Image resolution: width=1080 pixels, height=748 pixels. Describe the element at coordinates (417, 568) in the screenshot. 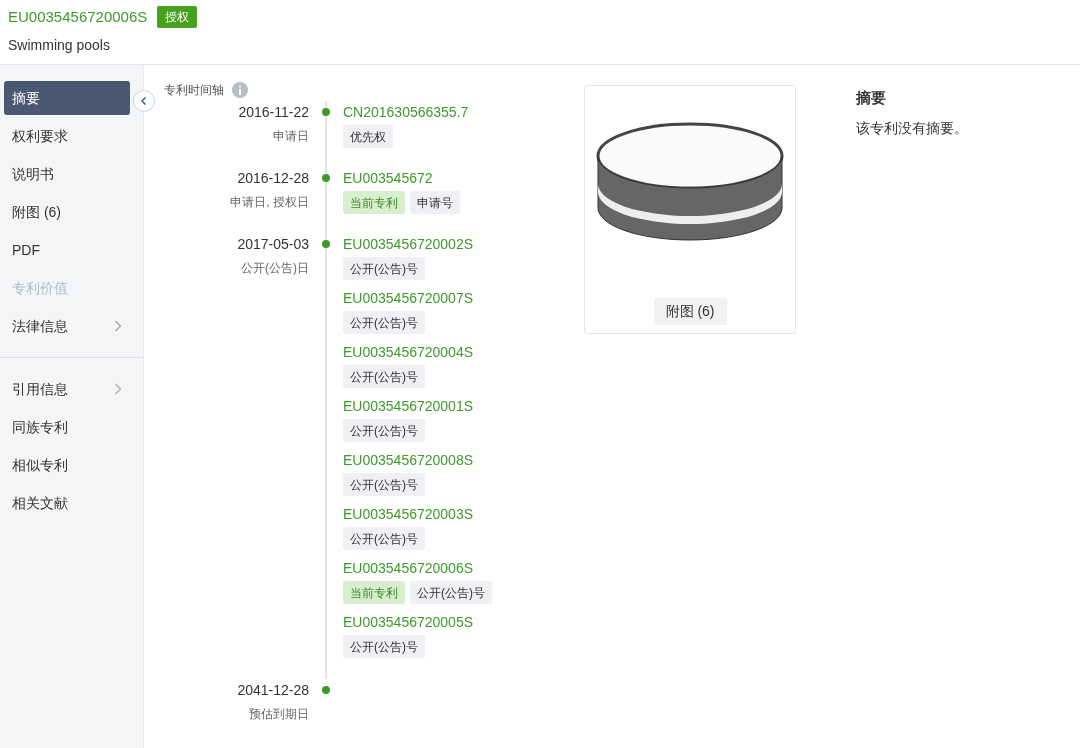

I see `patent-link: EU0035456720006S` at that location.